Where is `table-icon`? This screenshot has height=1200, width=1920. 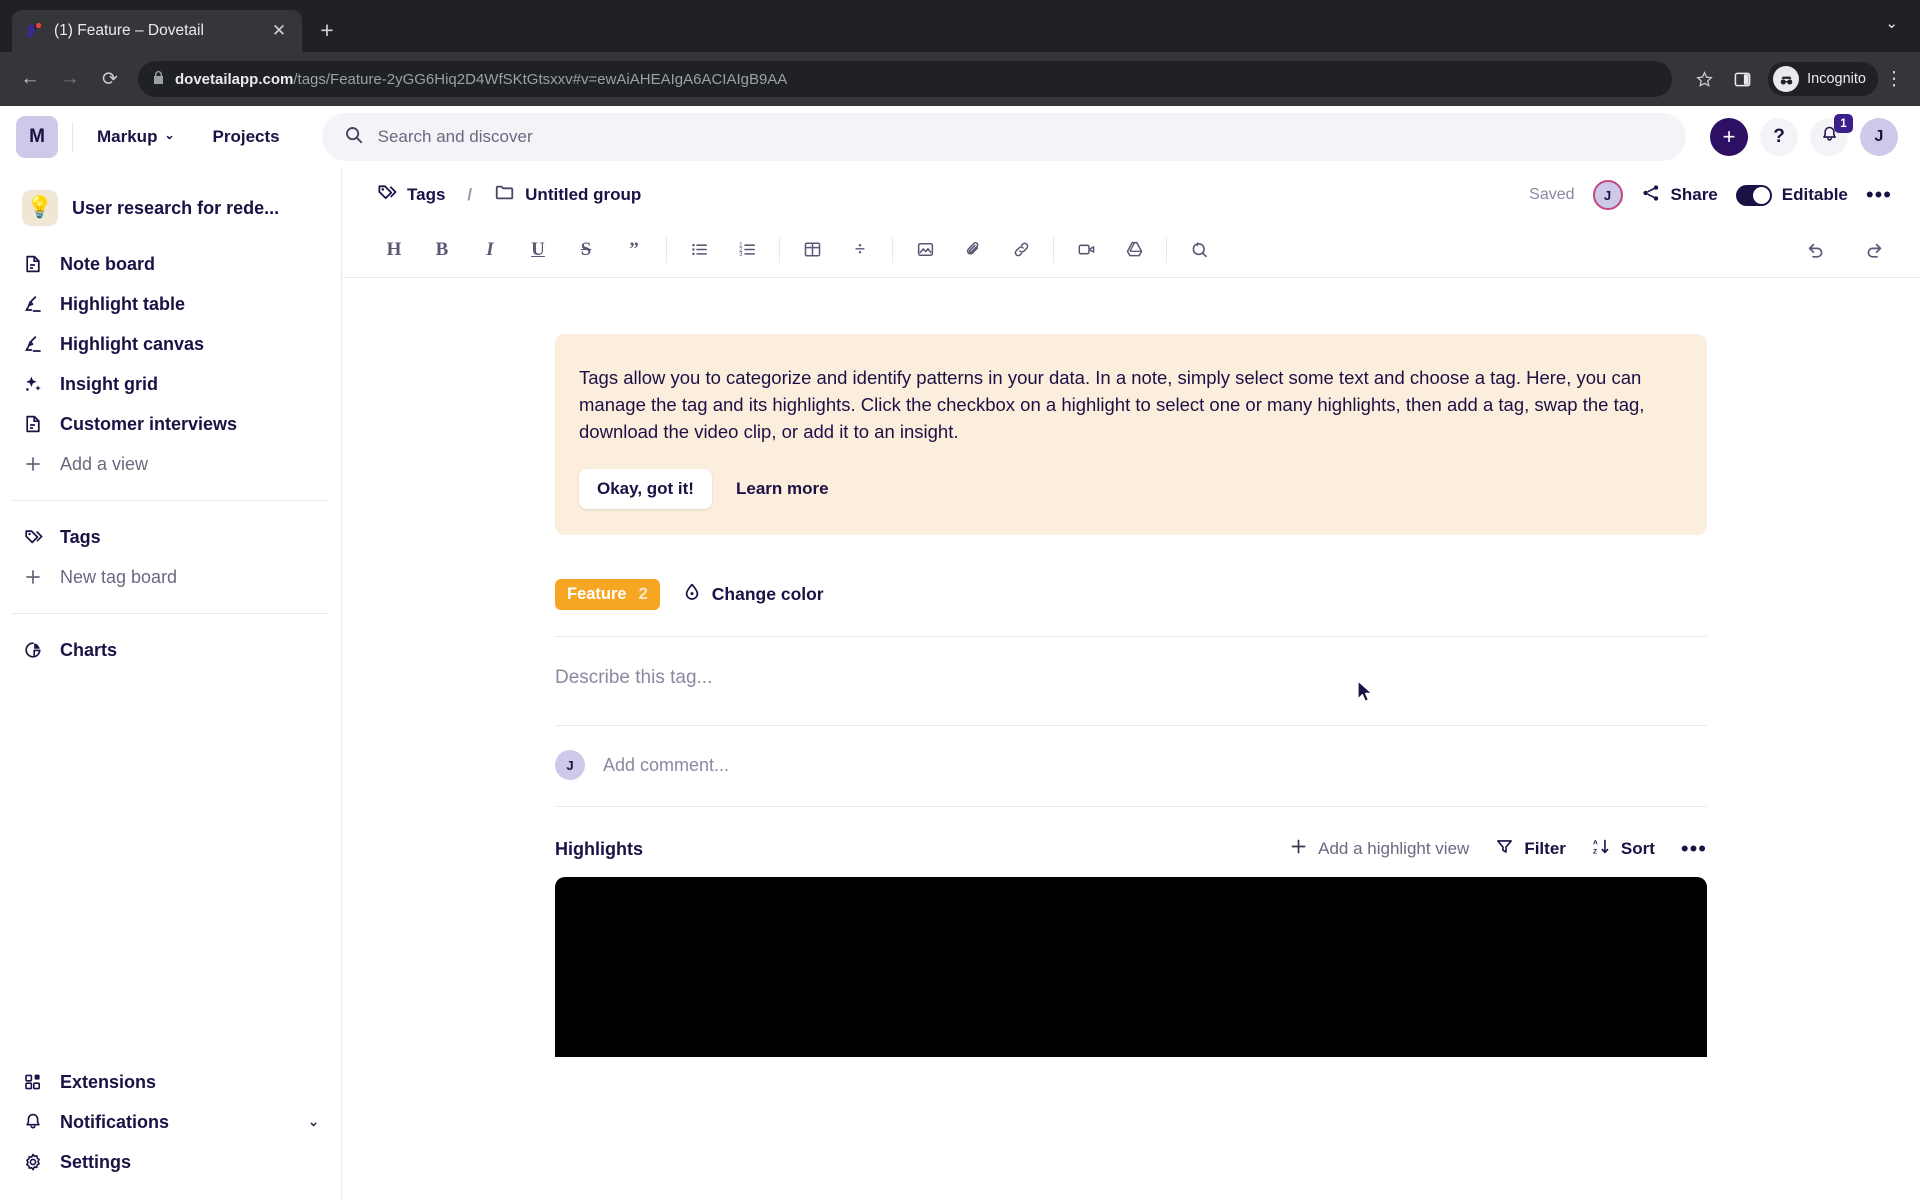
table-icon is located at coordinates (812, 250).